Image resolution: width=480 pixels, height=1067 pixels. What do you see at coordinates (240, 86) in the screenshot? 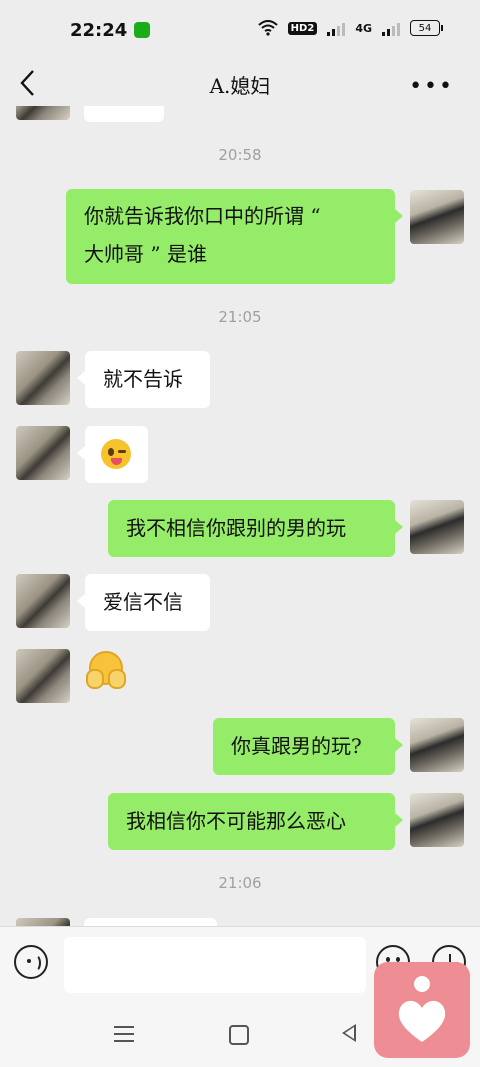
I see `chat-title: A.媳妇` at bounding box center [240, 86].